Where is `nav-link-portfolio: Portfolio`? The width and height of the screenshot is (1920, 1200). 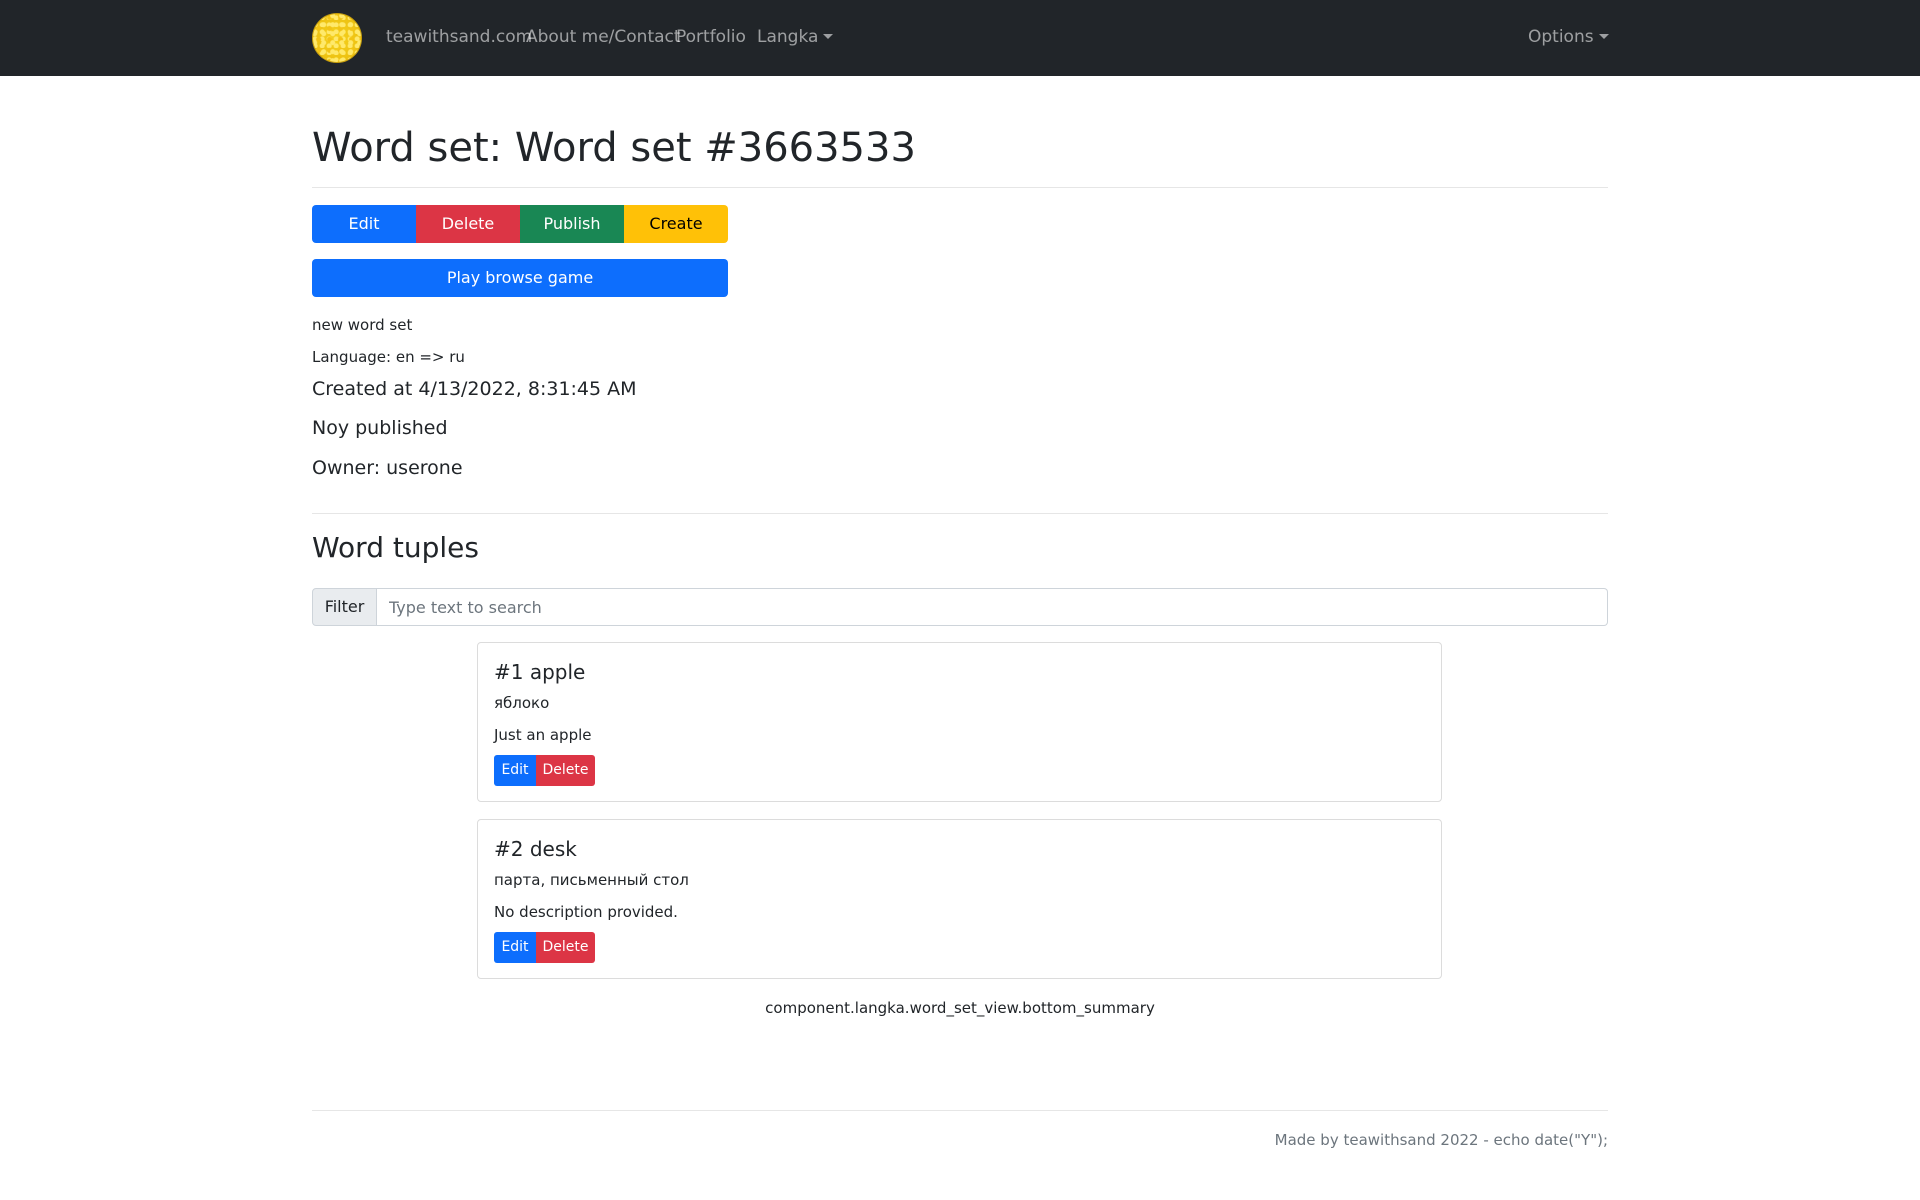 nav-link-portfolio: Portfolio is located at coordinates (711, 37).